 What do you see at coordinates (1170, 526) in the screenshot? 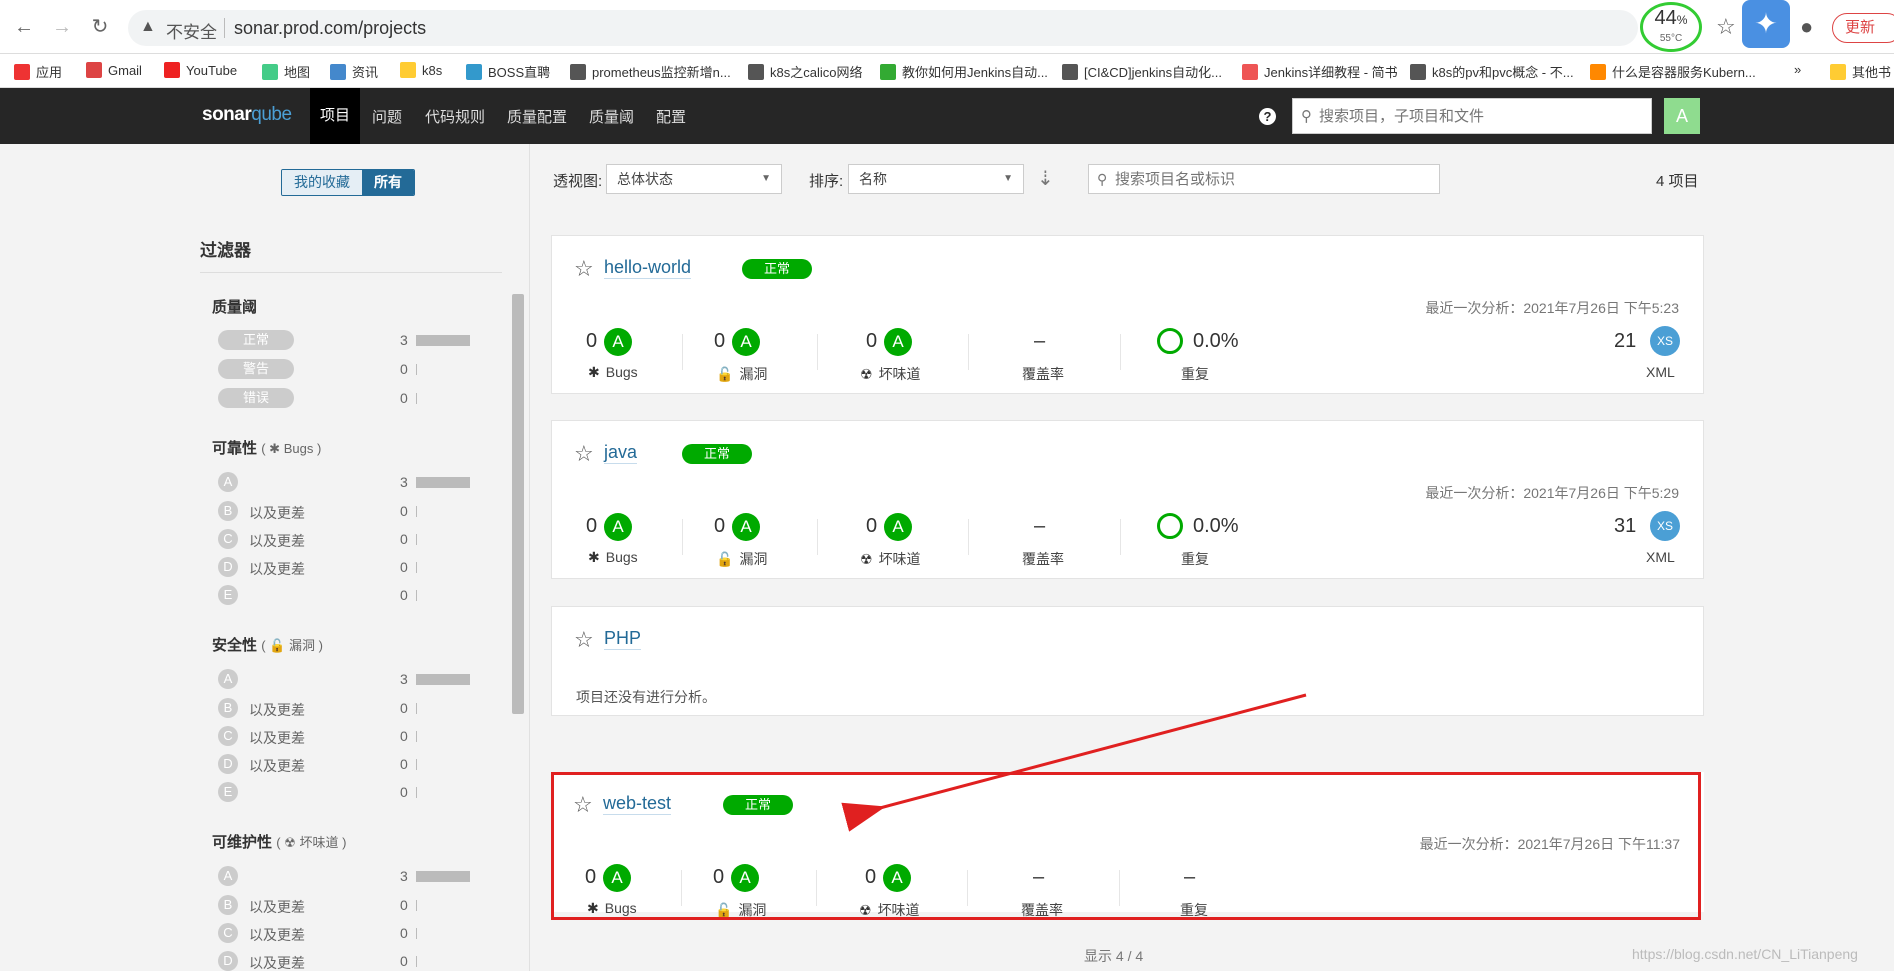
I see `duplication-circle-icon` at bounding box center [1170, 526].